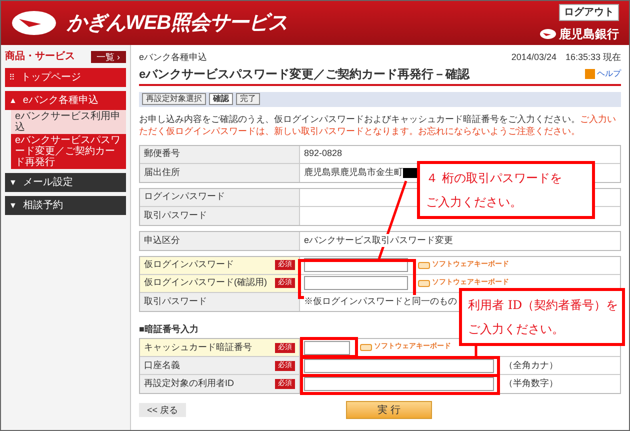 The width and height of the screenshot is (630, 431). Describe the element at coordinates (108, 56) in the screenshot. I see `list-button: 一覧 ›` at that location.